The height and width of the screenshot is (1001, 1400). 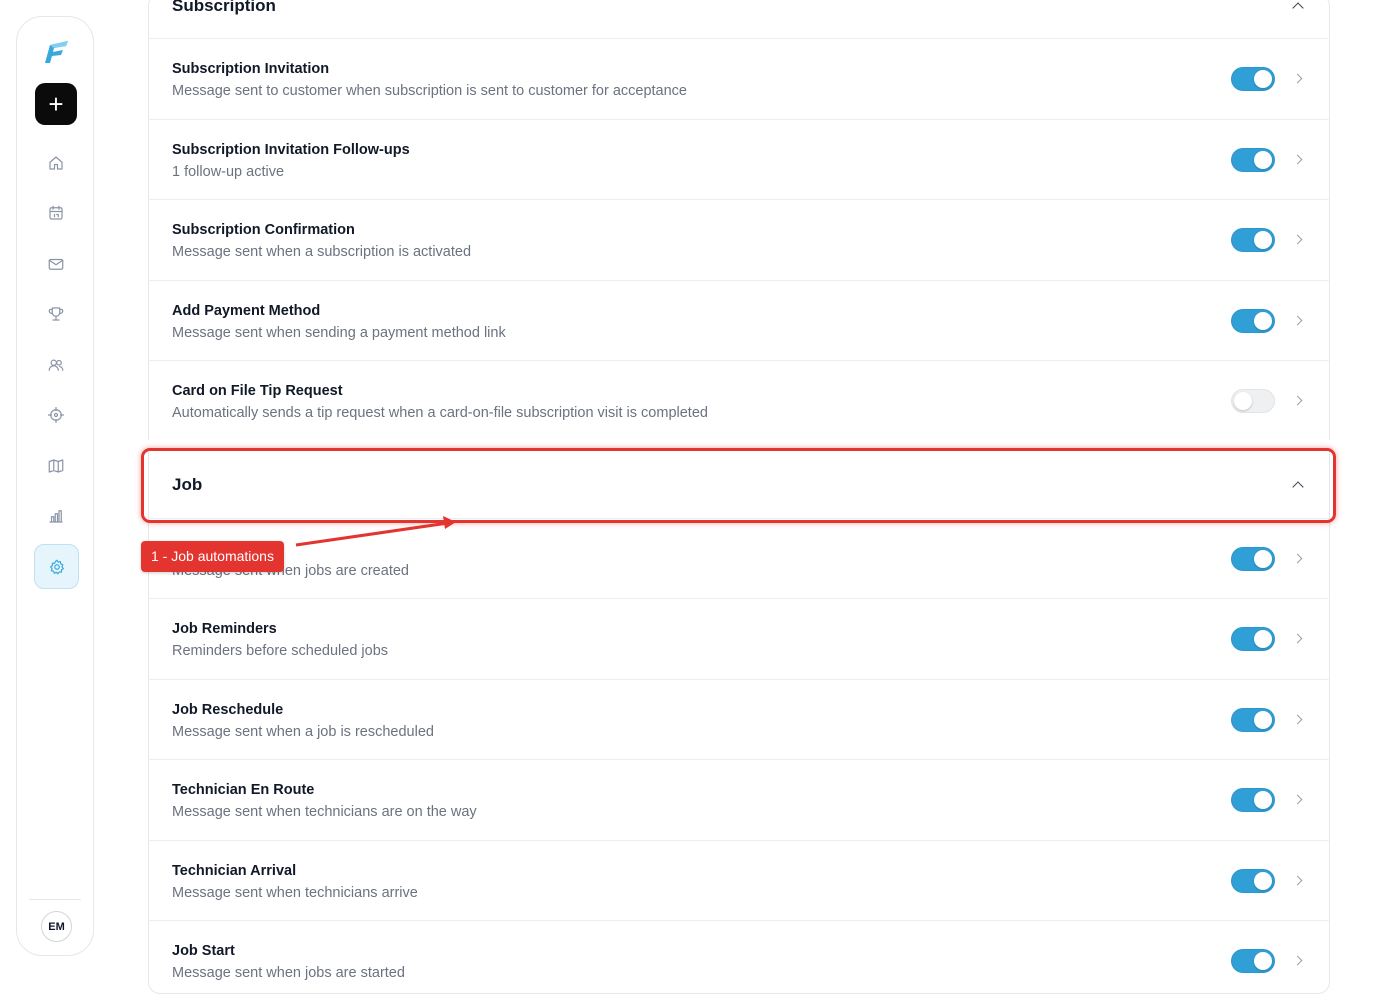 What do you see at coordinates (56, 926) in the screenshot?
I see `avatar: EM` at bounding box center [56, 926].